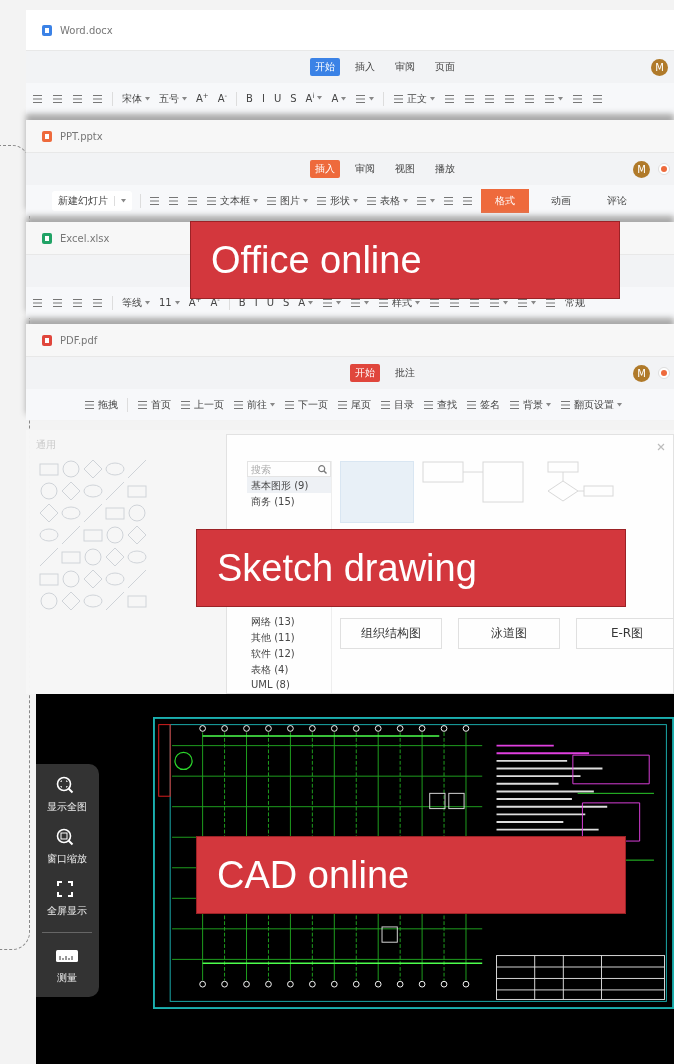 The height and width of the screenshot is (1064, 674). Describe the element at coordinates (161, 404) in the screenshot. I see `tool-label: 首页` at that location.